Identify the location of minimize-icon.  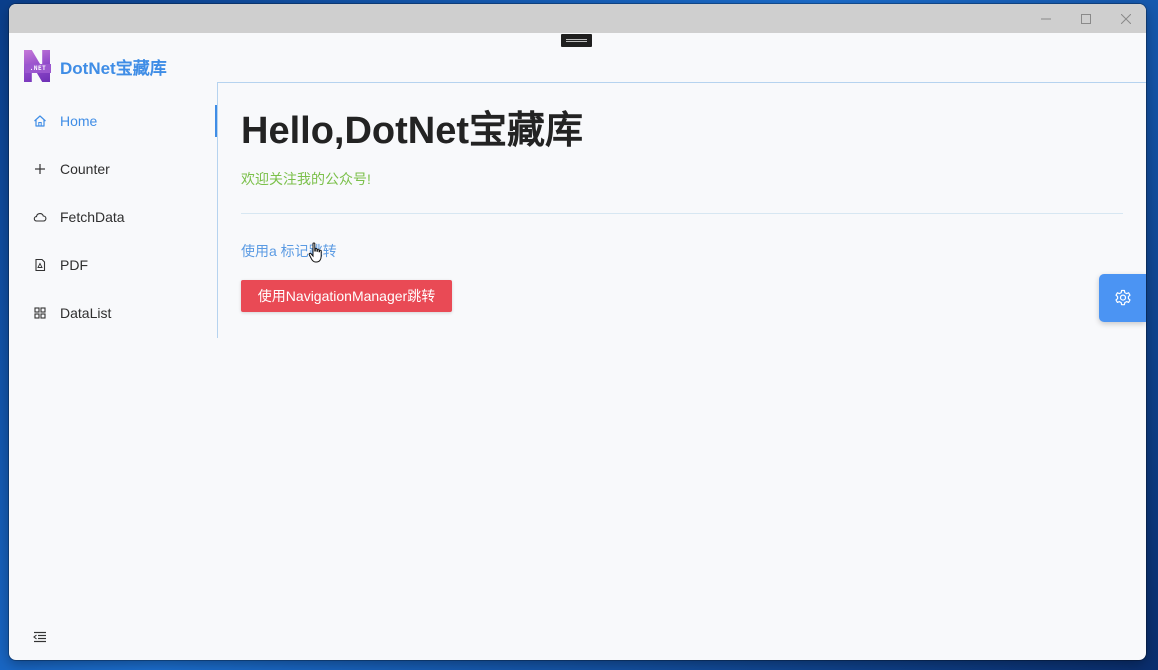
(1046, 18).